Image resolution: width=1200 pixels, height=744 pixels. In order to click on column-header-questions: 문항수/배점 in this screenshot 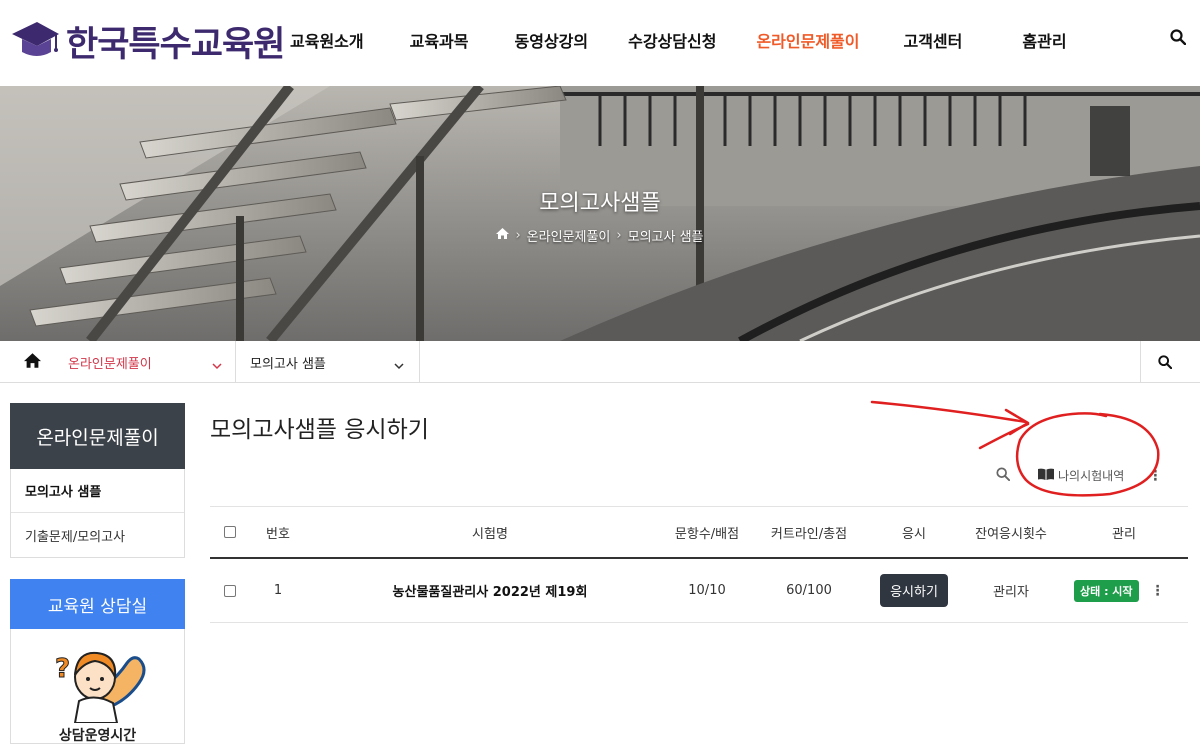, I will do `click(707, 534)`.